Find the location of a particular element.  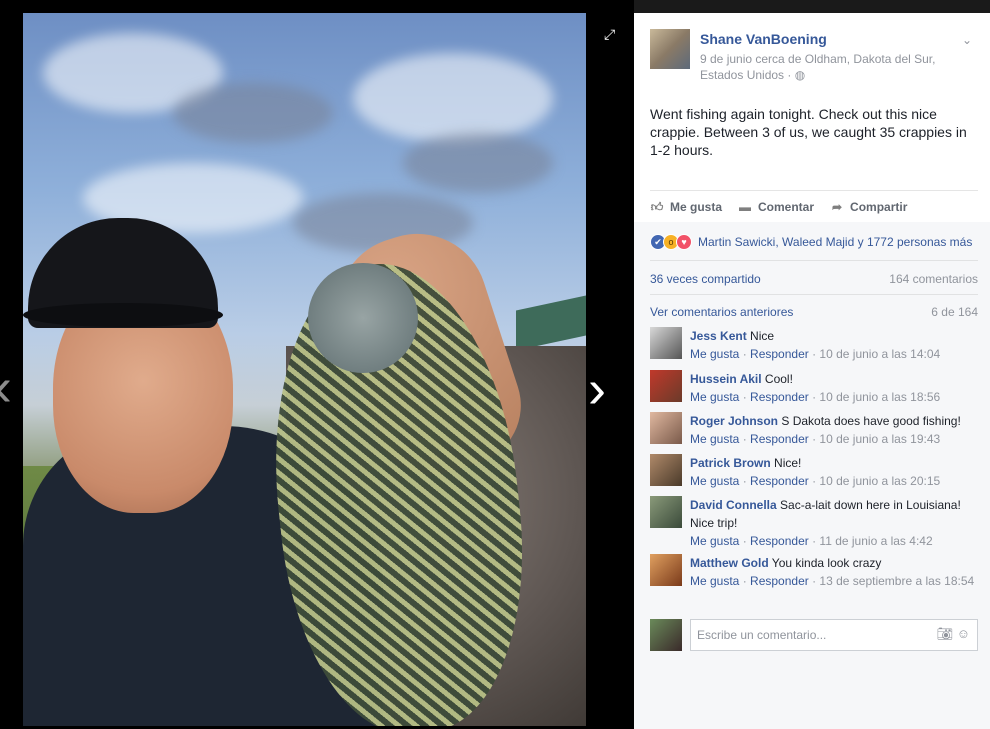

comment-text: S Dakota does have good fishing! is located at coordinates (871, 421).